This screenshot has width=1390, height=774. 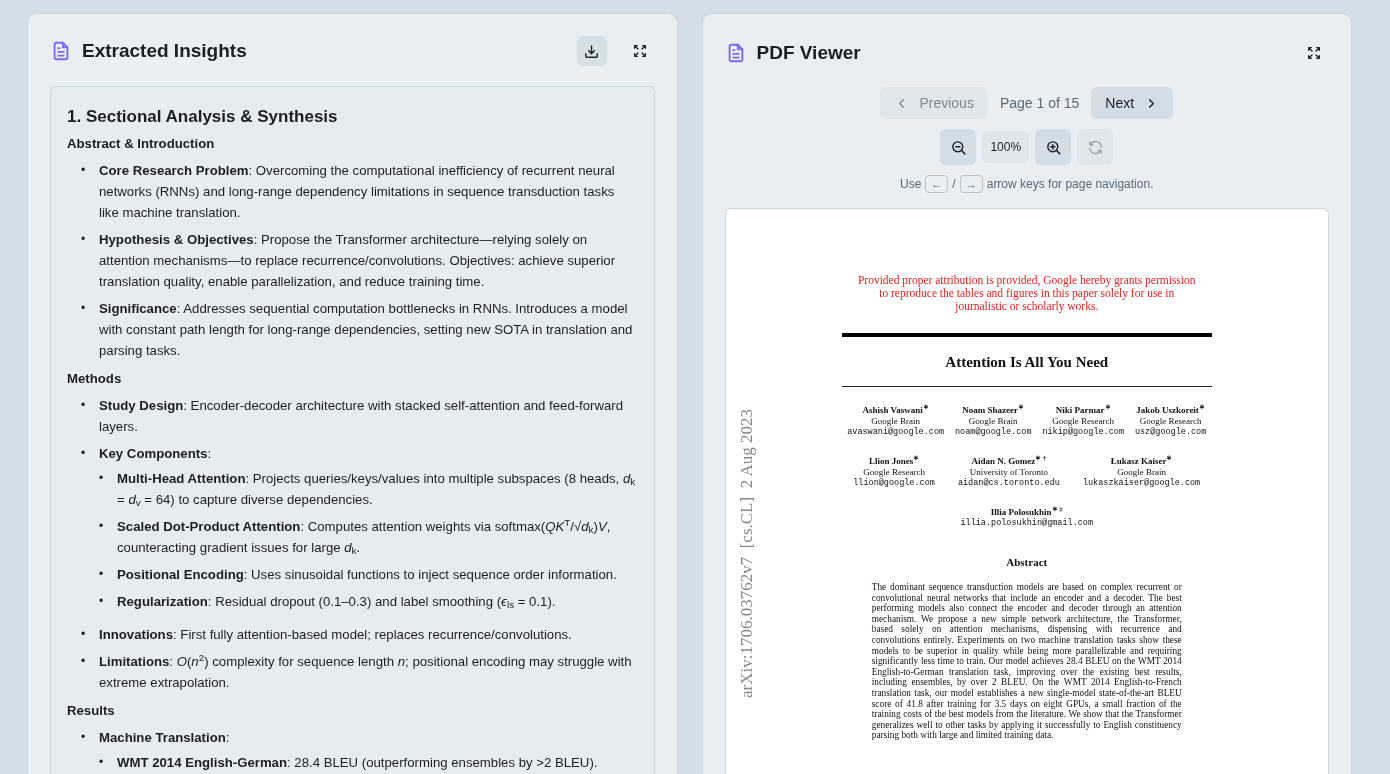 What do you see at coordinates (1008, 472) in the screenshot?
I see `author-affiliation: University of Toronto` at bounding box center [1008, 472].